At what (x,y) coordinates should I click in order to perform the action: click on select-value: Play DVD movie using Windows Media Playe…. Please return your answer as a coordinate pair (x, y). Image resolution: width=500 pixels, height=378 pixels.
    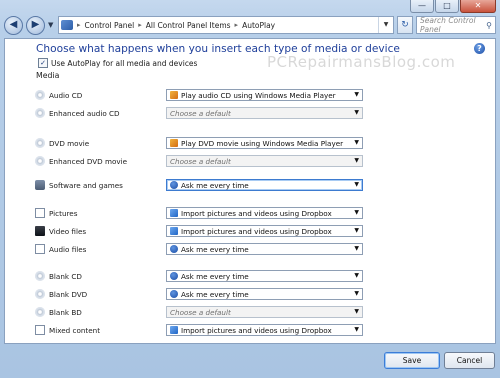
    Looking at the image, I should click on (262, 143).